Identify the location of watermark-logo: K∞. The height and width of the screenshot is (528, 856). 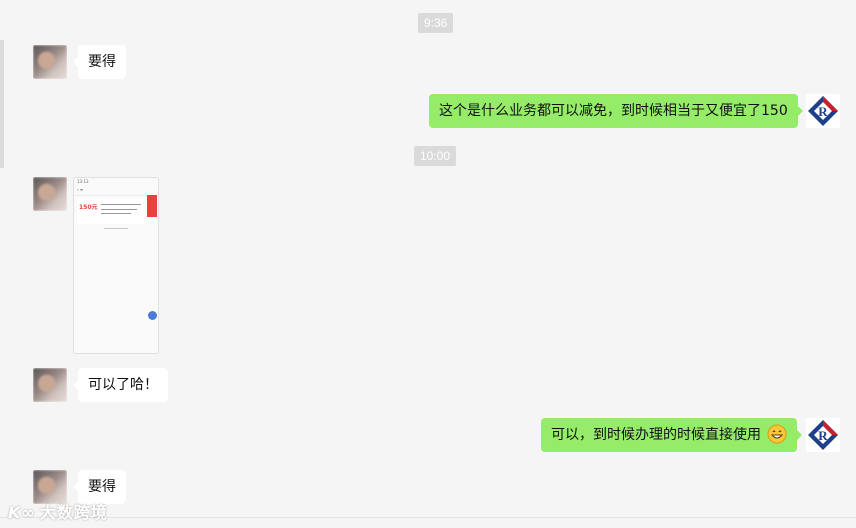
(22, 512).